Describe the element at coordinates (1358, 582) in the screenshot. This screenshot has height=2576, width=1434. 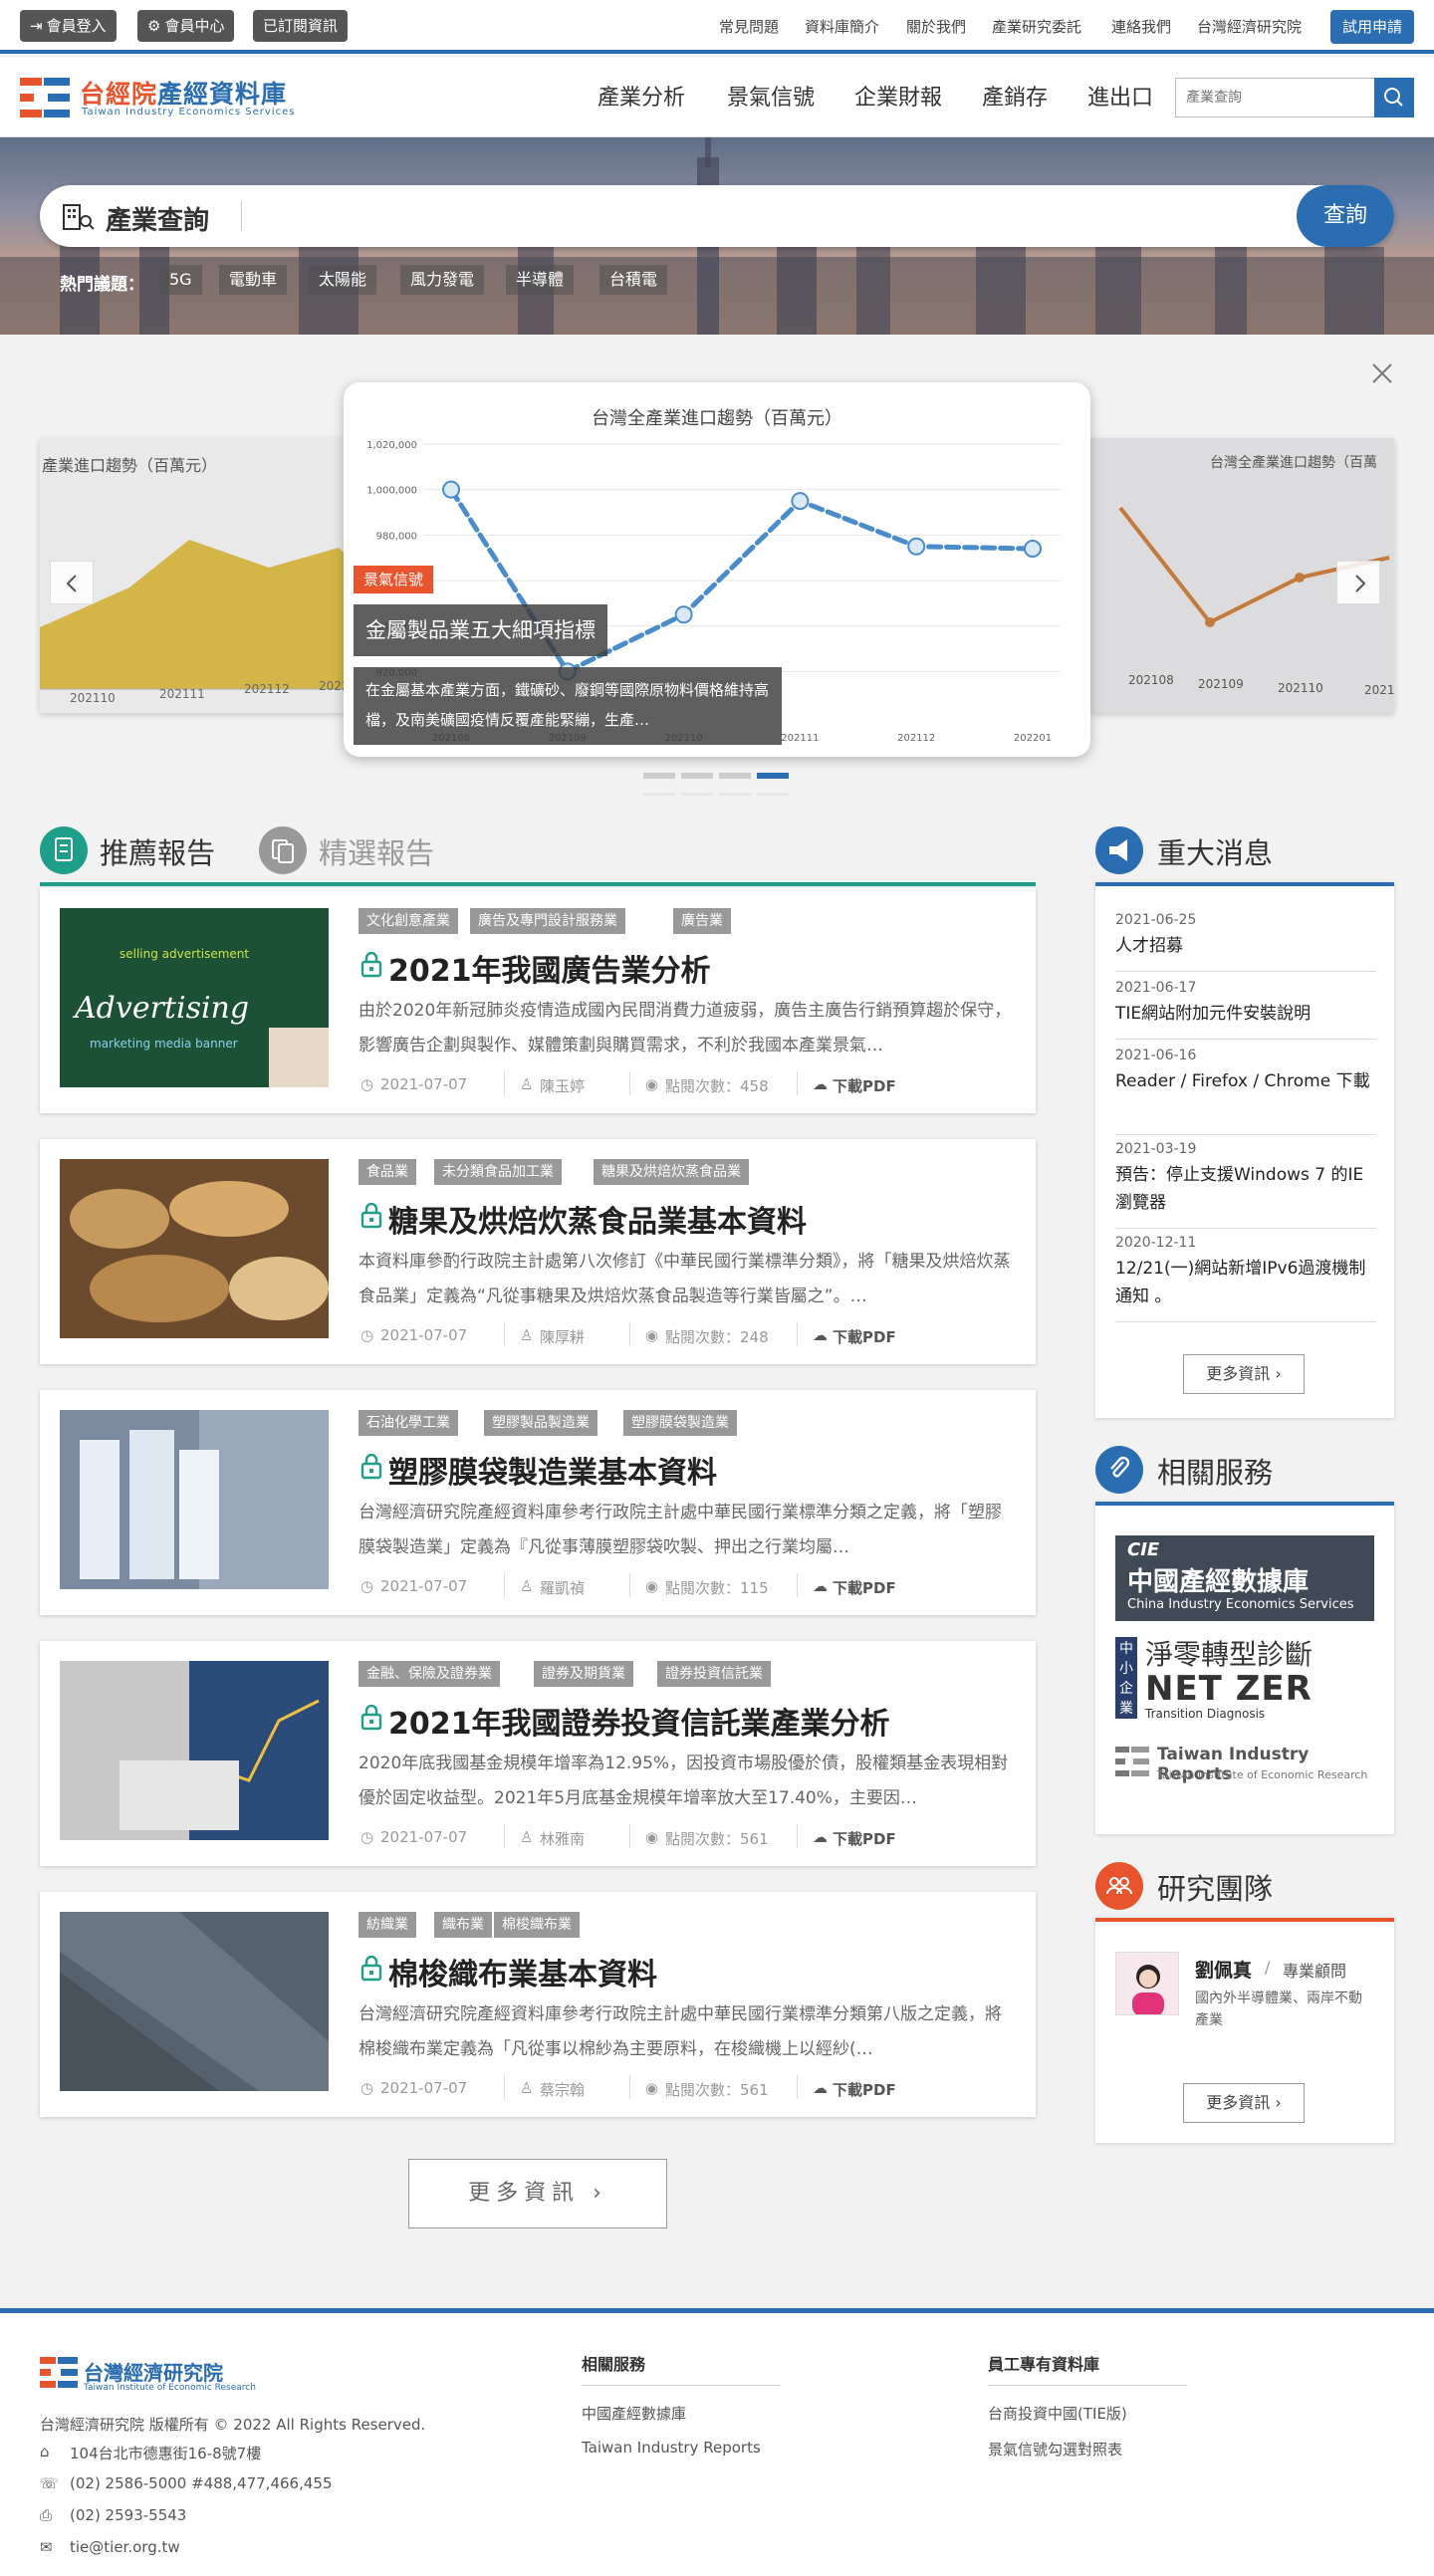
I see `carousel-next-button` at that location.